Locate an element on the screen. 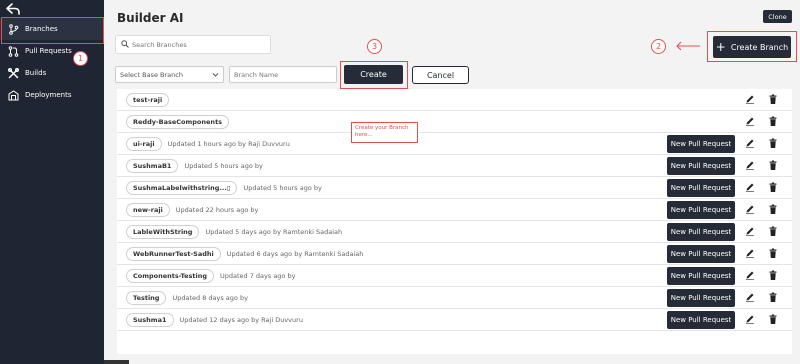  clone-button: Clone is located at coordinates (777, 16).